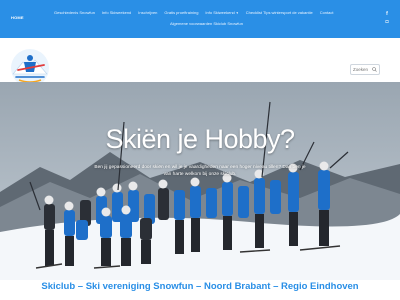 This screenshot has width=400, height=300. Describe the element at coordinates (279, 12) in the screenshot. I see `nav-checklist-link: Checklist Tips wintersport de vakantie` at that location.